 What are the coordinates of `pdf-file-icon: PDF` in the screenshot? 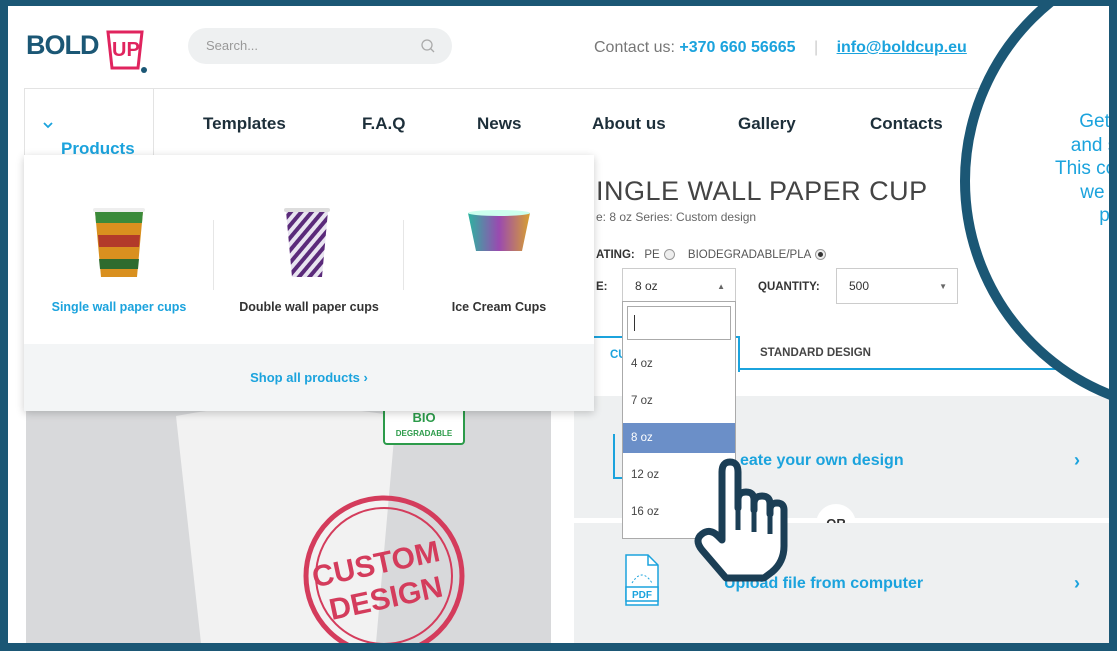 It's located at (642, 580).